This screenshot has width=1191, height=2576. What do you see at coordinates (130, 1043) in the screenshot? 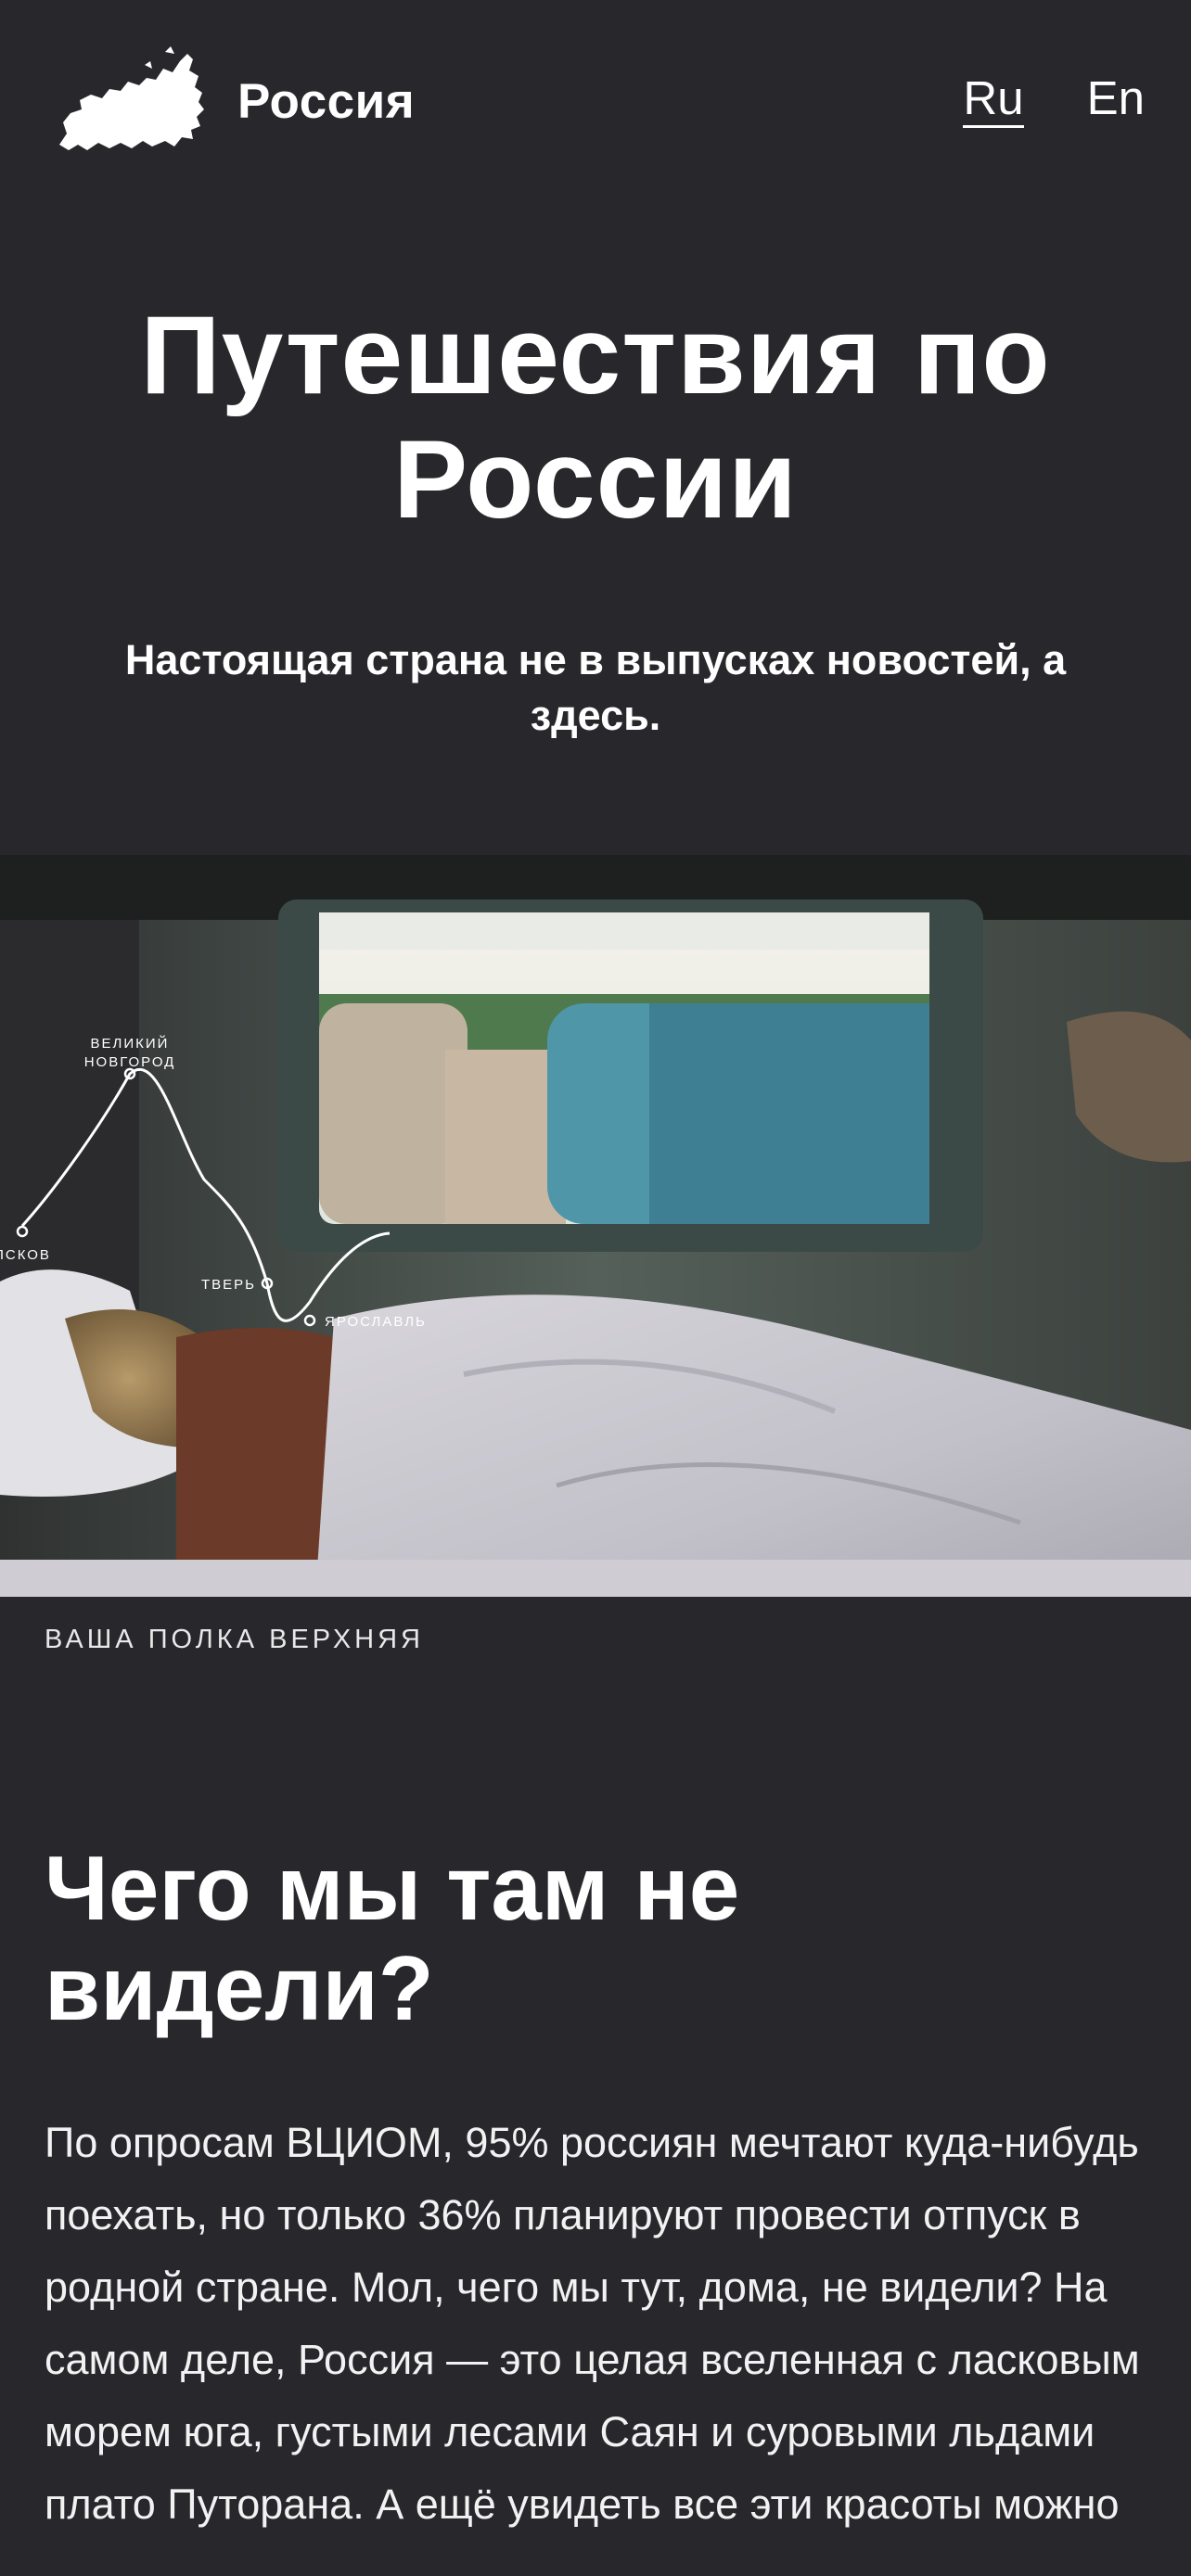
I see `route-label-velikiy: ВЕЛИКИЙ` at bounding box center [130, 1043].